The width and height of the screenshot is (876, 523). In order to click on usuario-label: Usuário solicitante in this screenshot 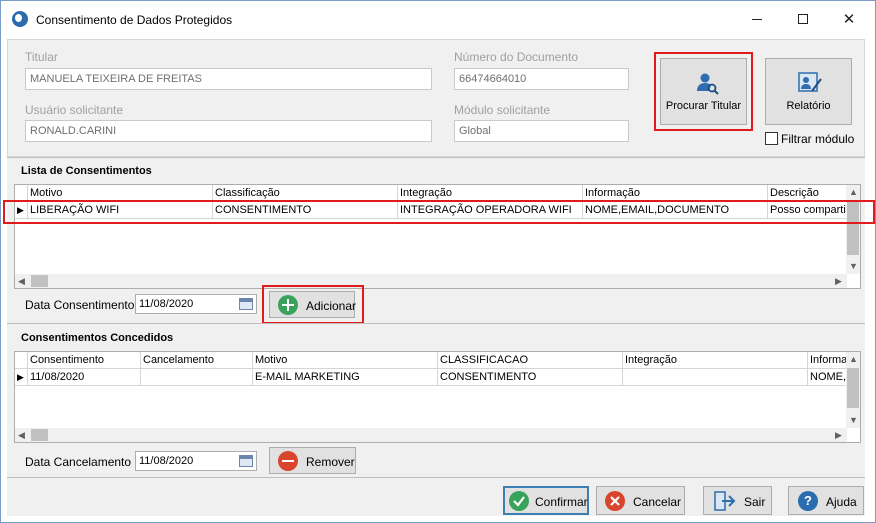, I will do `click(74, 110)`.